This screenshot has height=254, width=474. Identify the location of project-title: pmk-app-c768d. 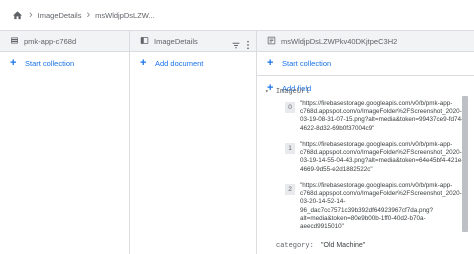
(50, 41).